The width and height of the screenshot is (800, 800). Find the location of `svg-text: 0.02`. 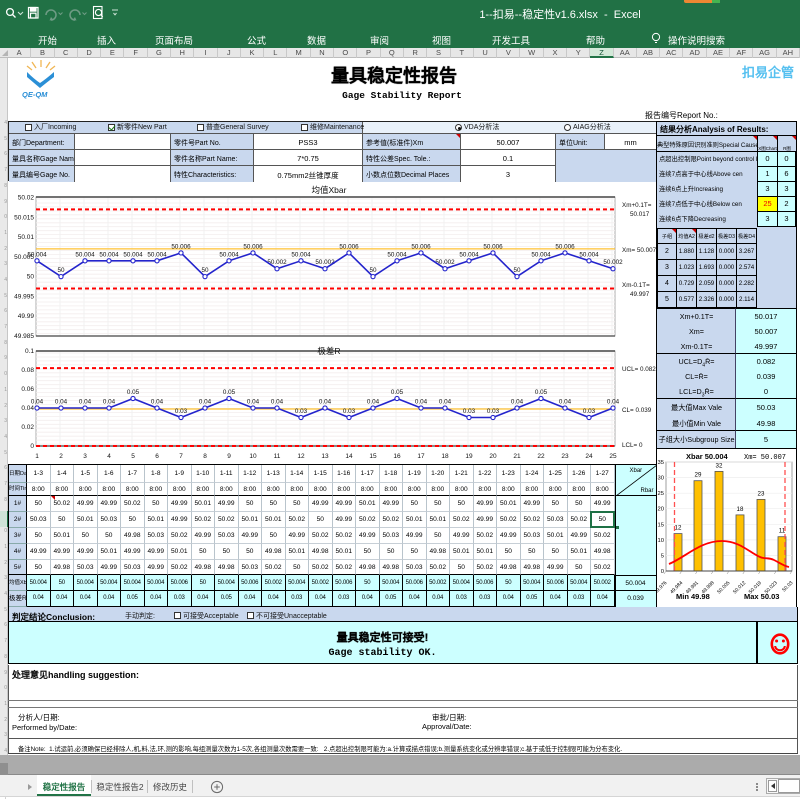

svg-text: 0.02 is located at coordinates (27, 427).